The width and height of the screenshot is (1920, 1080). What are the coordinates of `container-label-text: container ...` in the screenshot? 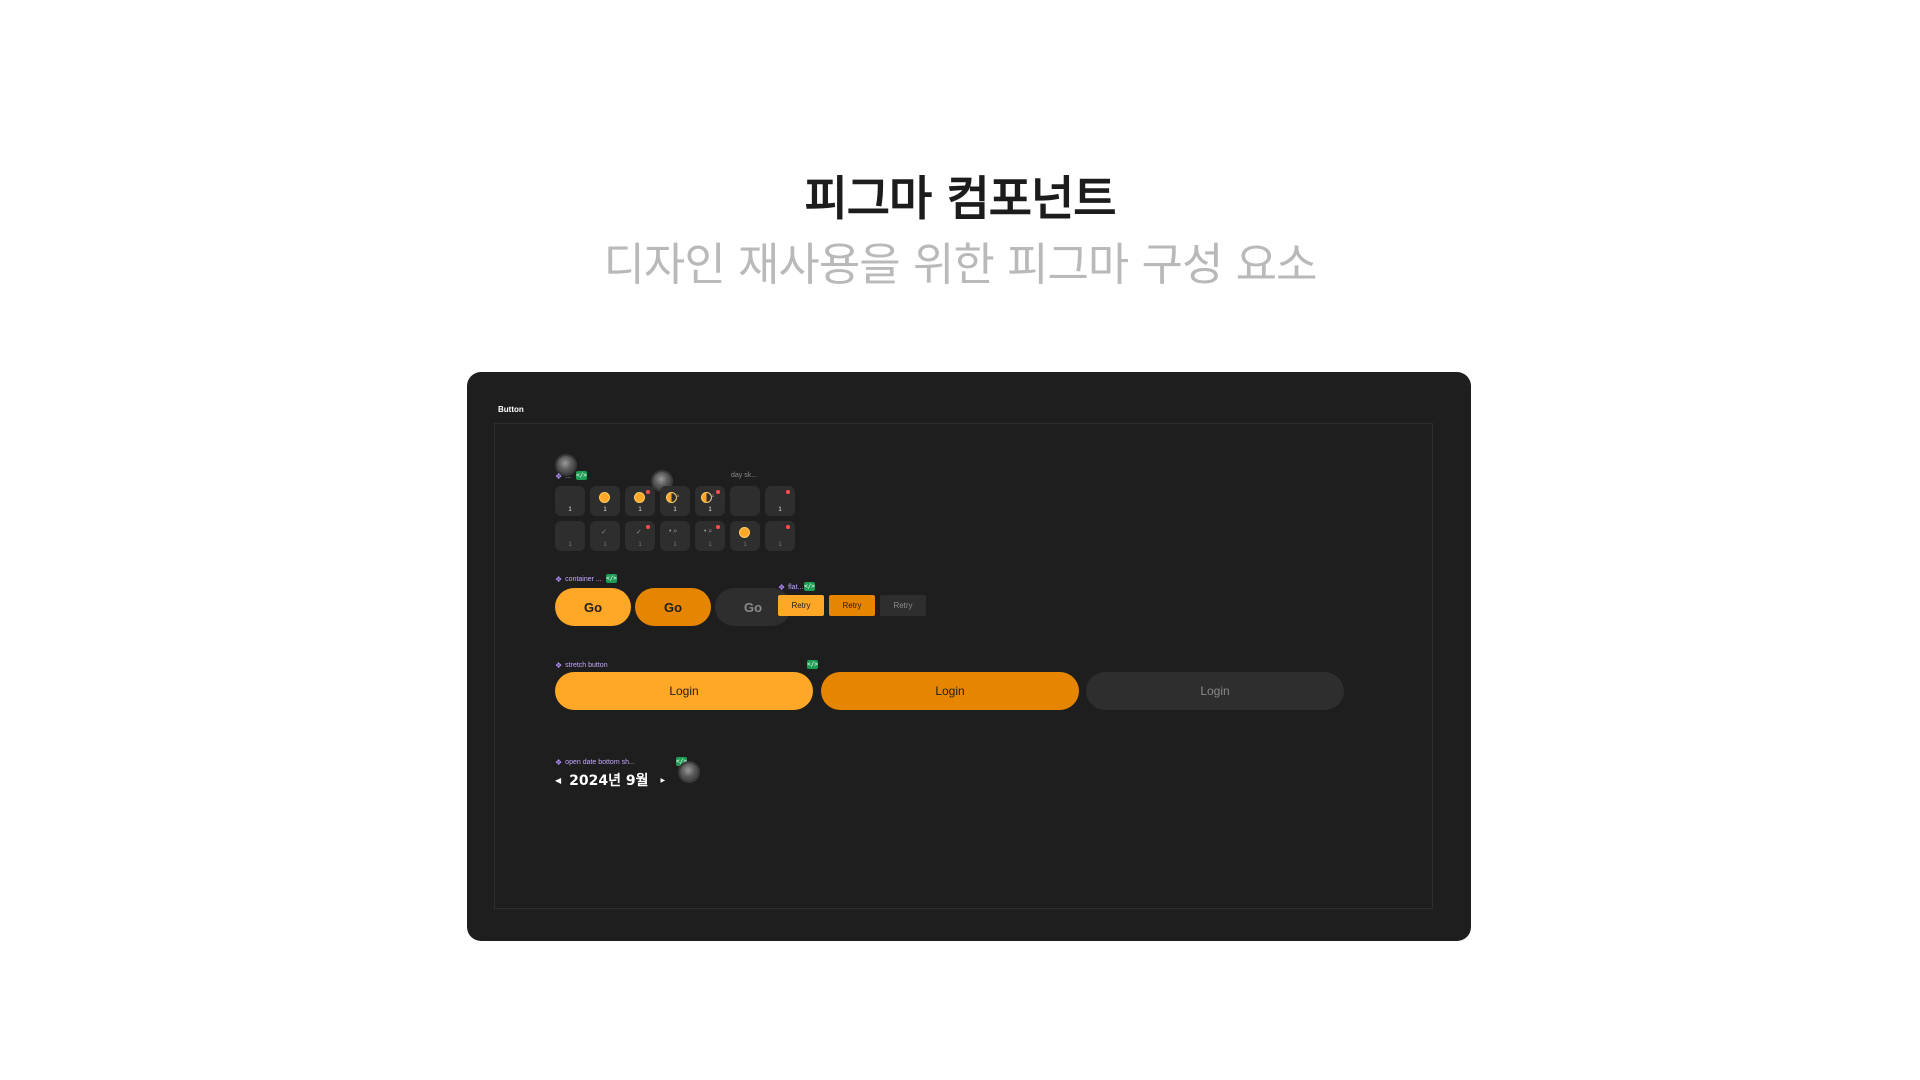 It's located at (583, 579).